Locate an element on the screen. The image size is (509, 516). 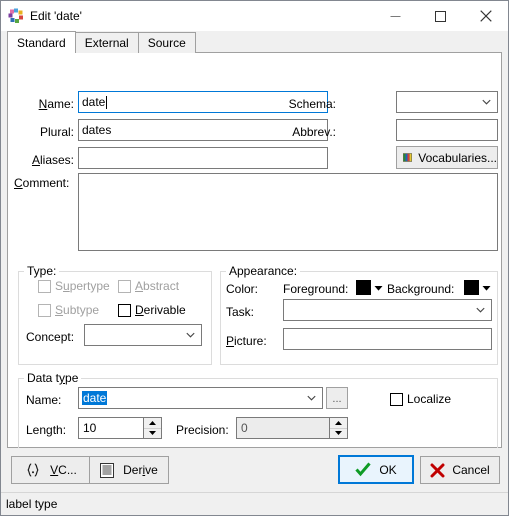
length-spinner-down is located at coordinates (152, 433).